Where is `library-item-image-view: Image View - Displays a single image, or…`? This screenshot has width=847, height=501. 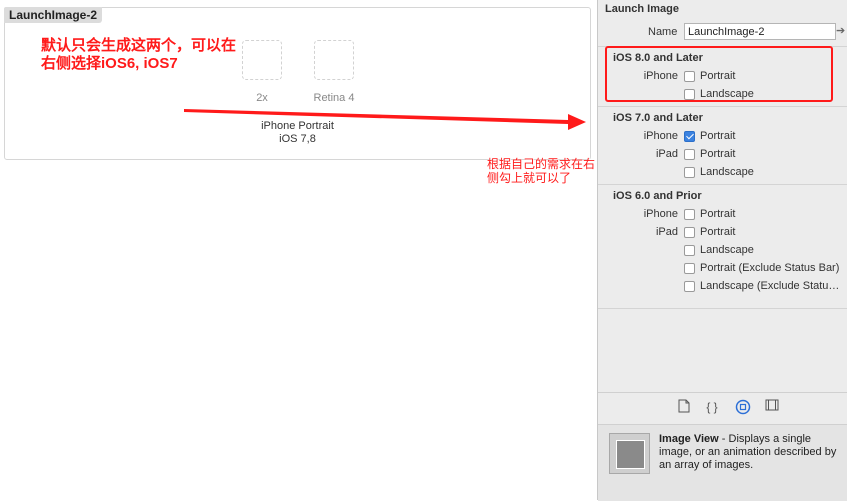 library-item-image-view: Image View - Displays a single image, or… is located at coordinates (751, 452).